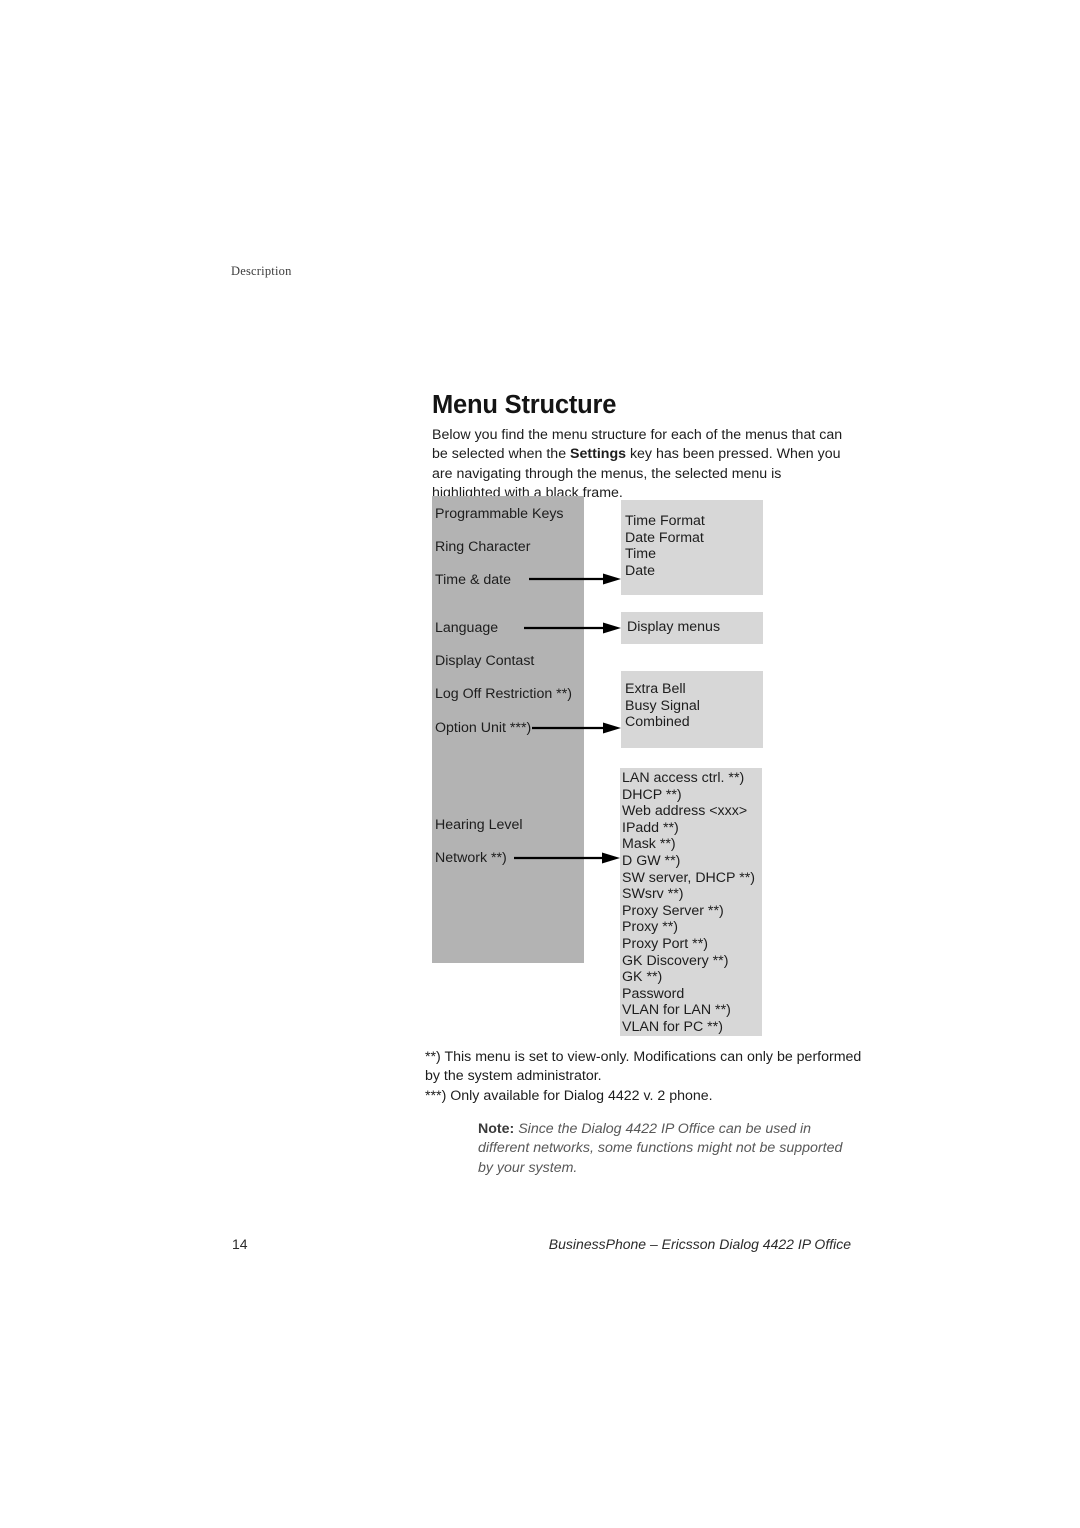 This screenshot has height=1528, width=1080. What do you see at coordinates (499, 514) in the screenshot?
I see `menu-item-programmable-keys: Programmable Keys` at bounding box center [499, 514].